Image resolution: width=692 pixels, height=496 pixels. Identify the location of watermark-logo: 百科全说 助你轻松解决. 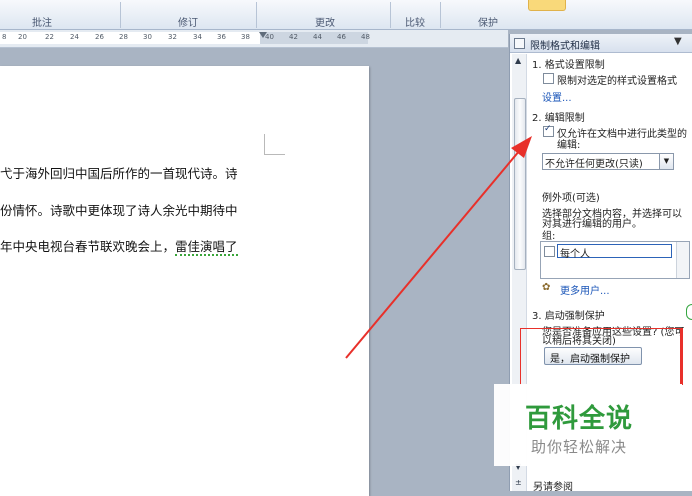
(579, 425).